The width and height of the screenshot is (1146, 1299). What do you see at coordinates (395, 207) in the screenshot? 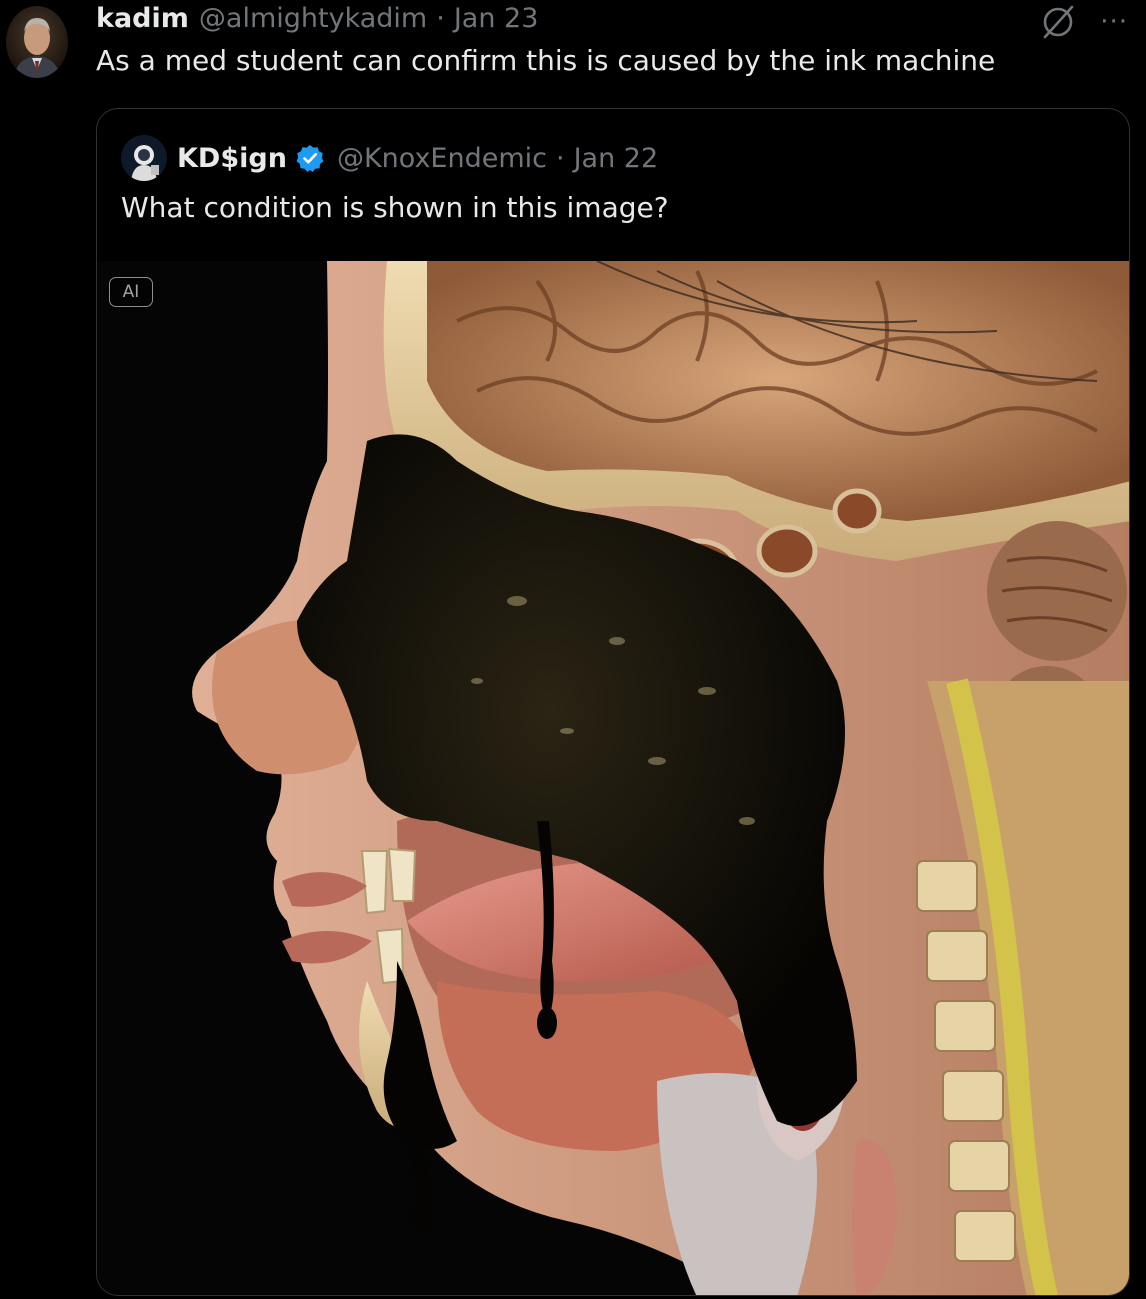
I see `quoted-tweet-text: What condition is shown in this image?` at bounding box center [395, 207].